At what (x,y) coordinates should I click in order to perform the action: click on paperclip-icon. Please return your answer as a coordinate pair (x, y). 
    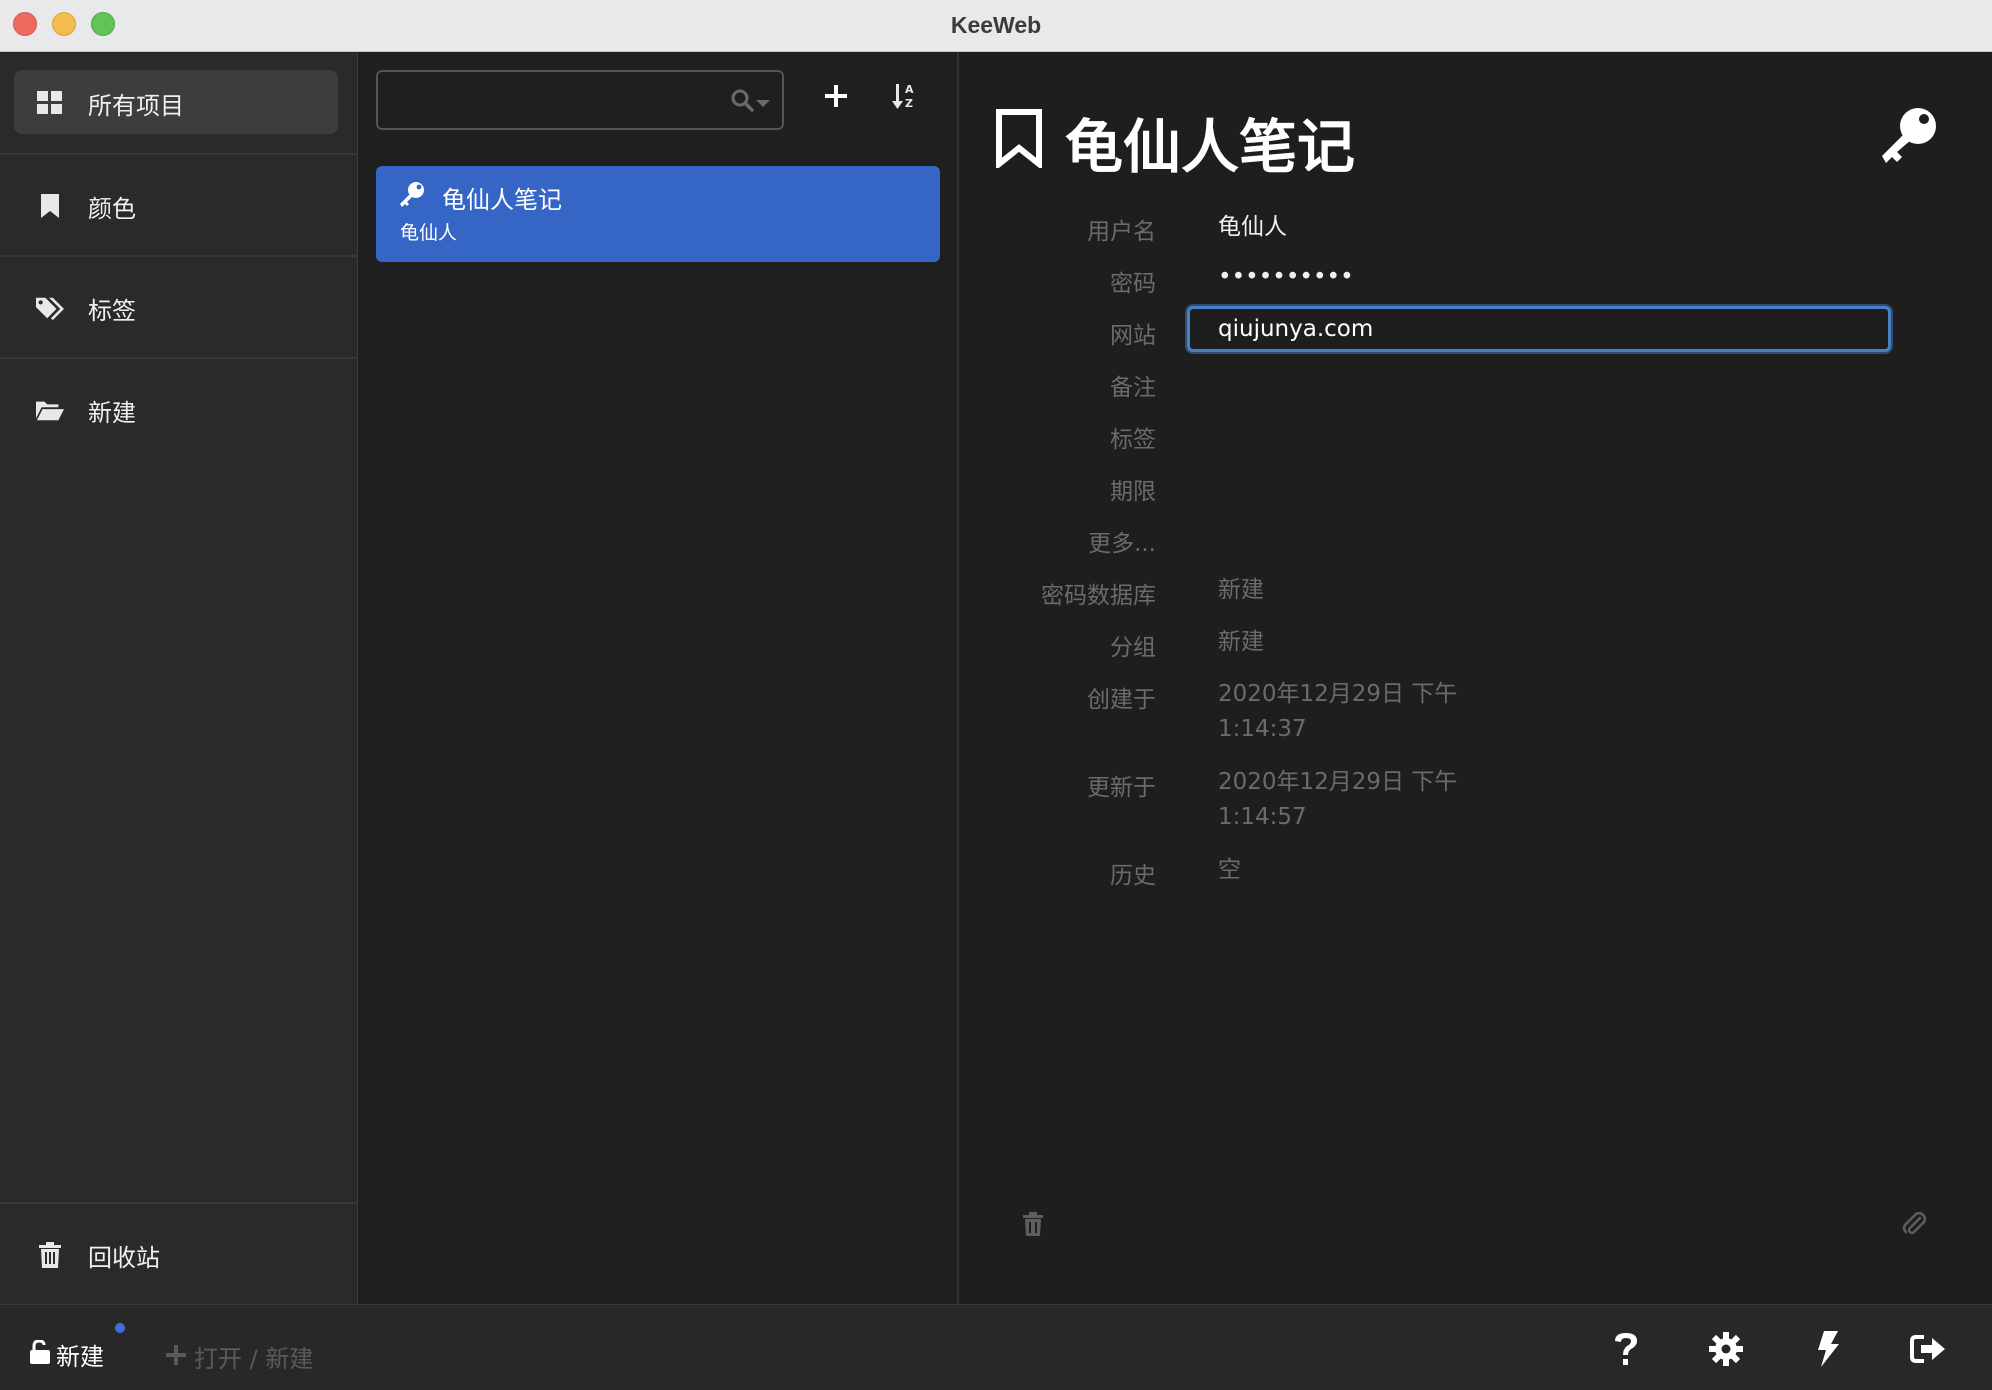
    Looking at the image, I should click on (1914, 1226).